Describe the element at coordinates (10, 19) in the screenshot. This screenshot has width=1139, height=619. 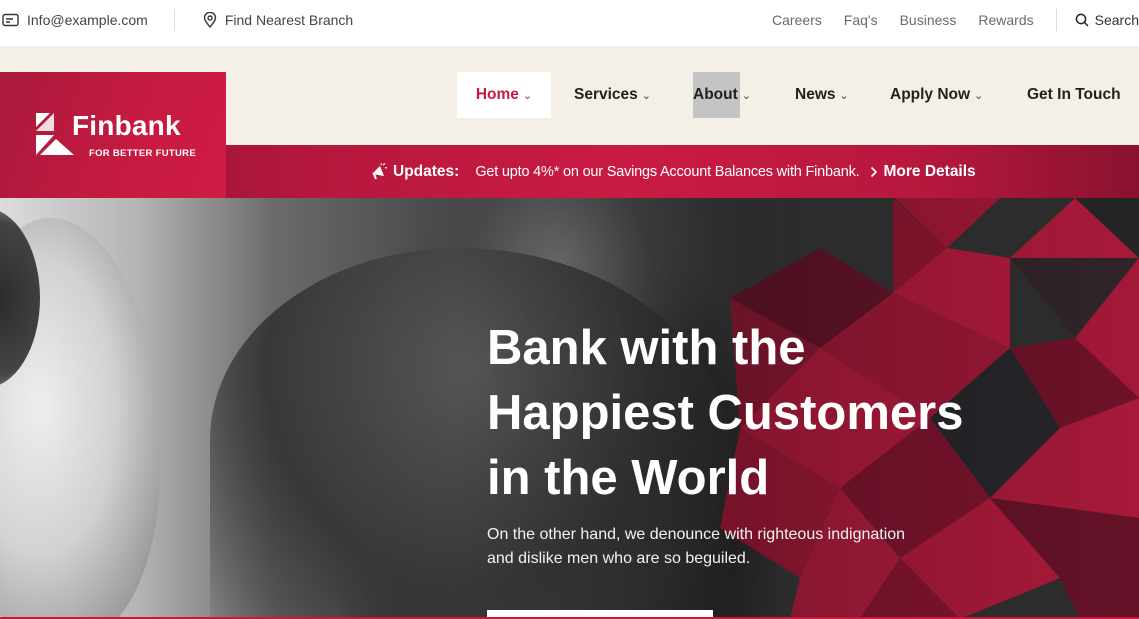
I see `email-icon` at that location.